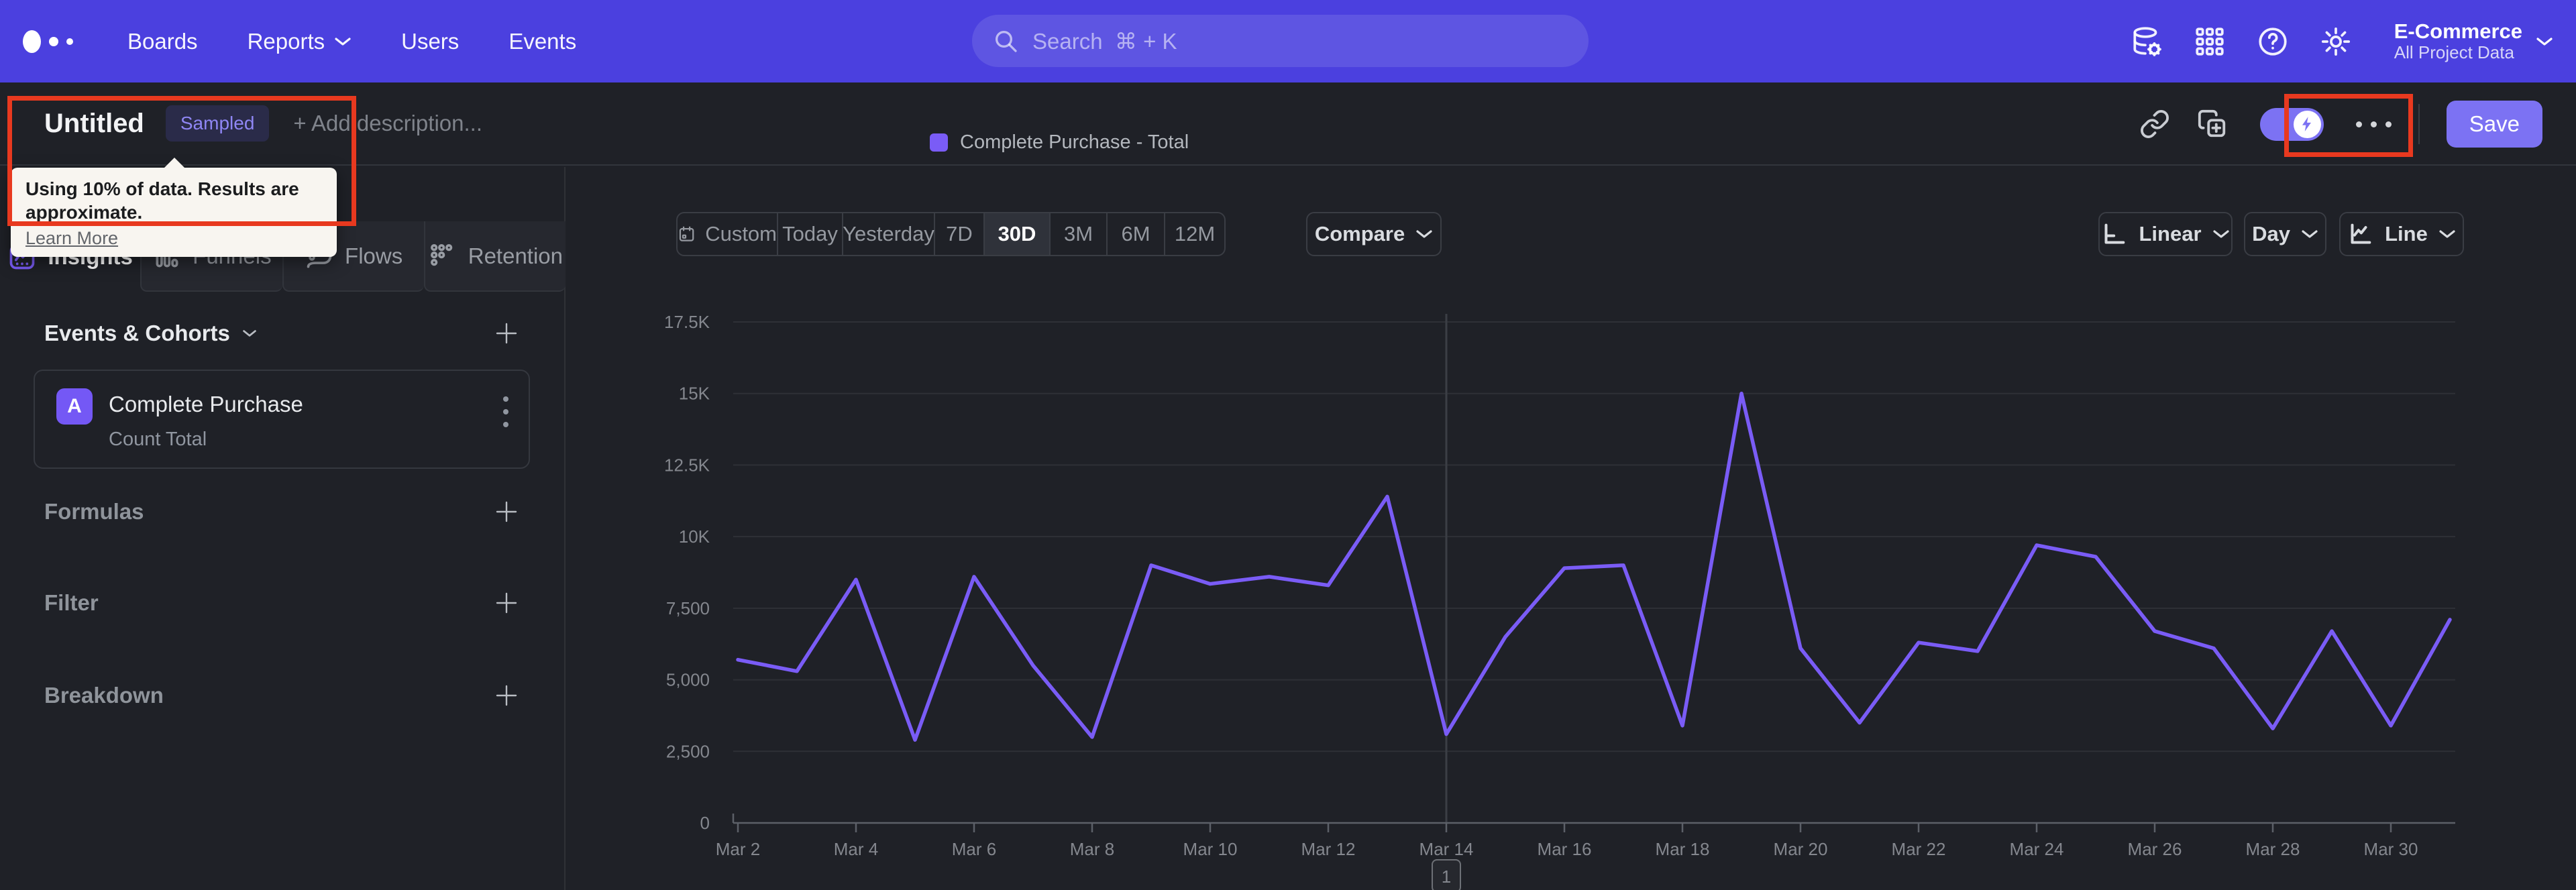  What do you see at coordinates (688, 680) in the screenshot?
I see `svg-text: 5,000` at bounding box center [688, 680].